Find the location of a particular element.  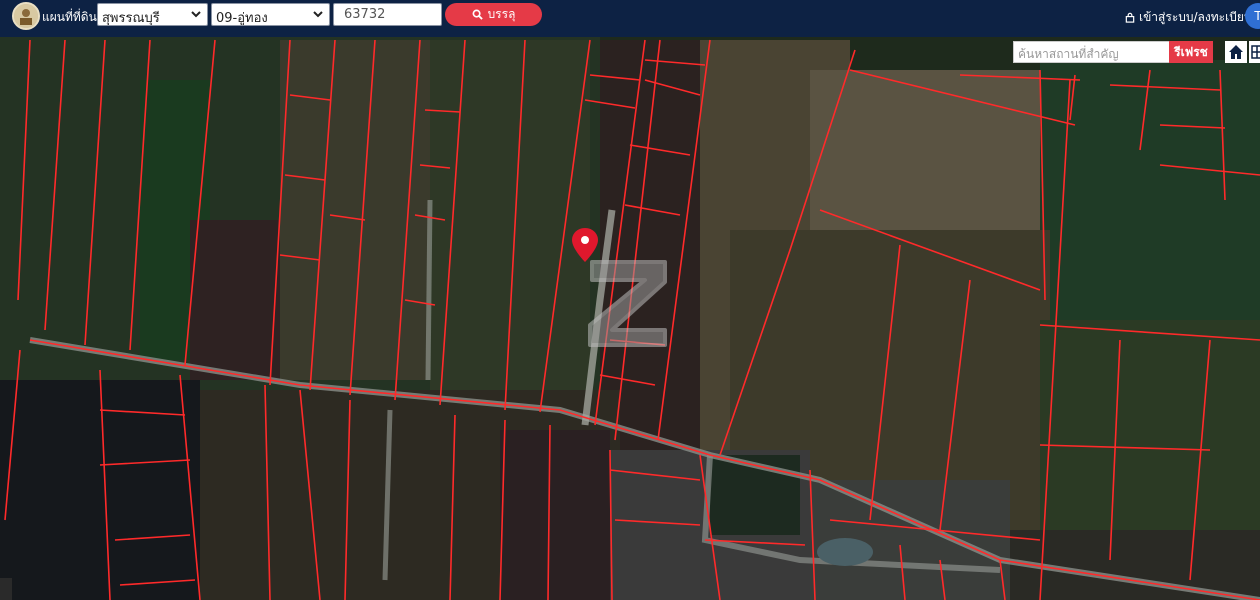

login-label: เข้าสู่ระบบ/ลงทะเบียน is located at coordinates (1196, 17).